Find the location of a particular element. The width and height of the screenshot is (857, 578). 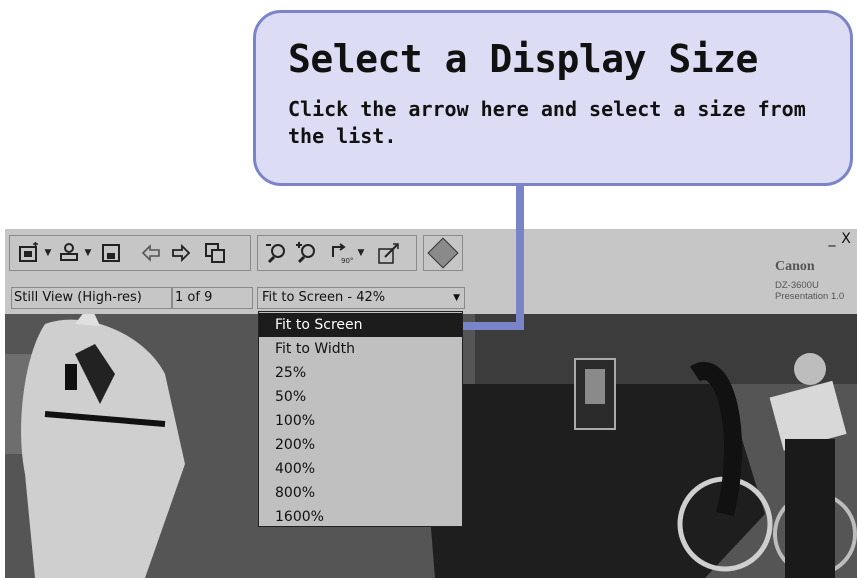

size-option-800: 800% is located at coordinates (360, 493).